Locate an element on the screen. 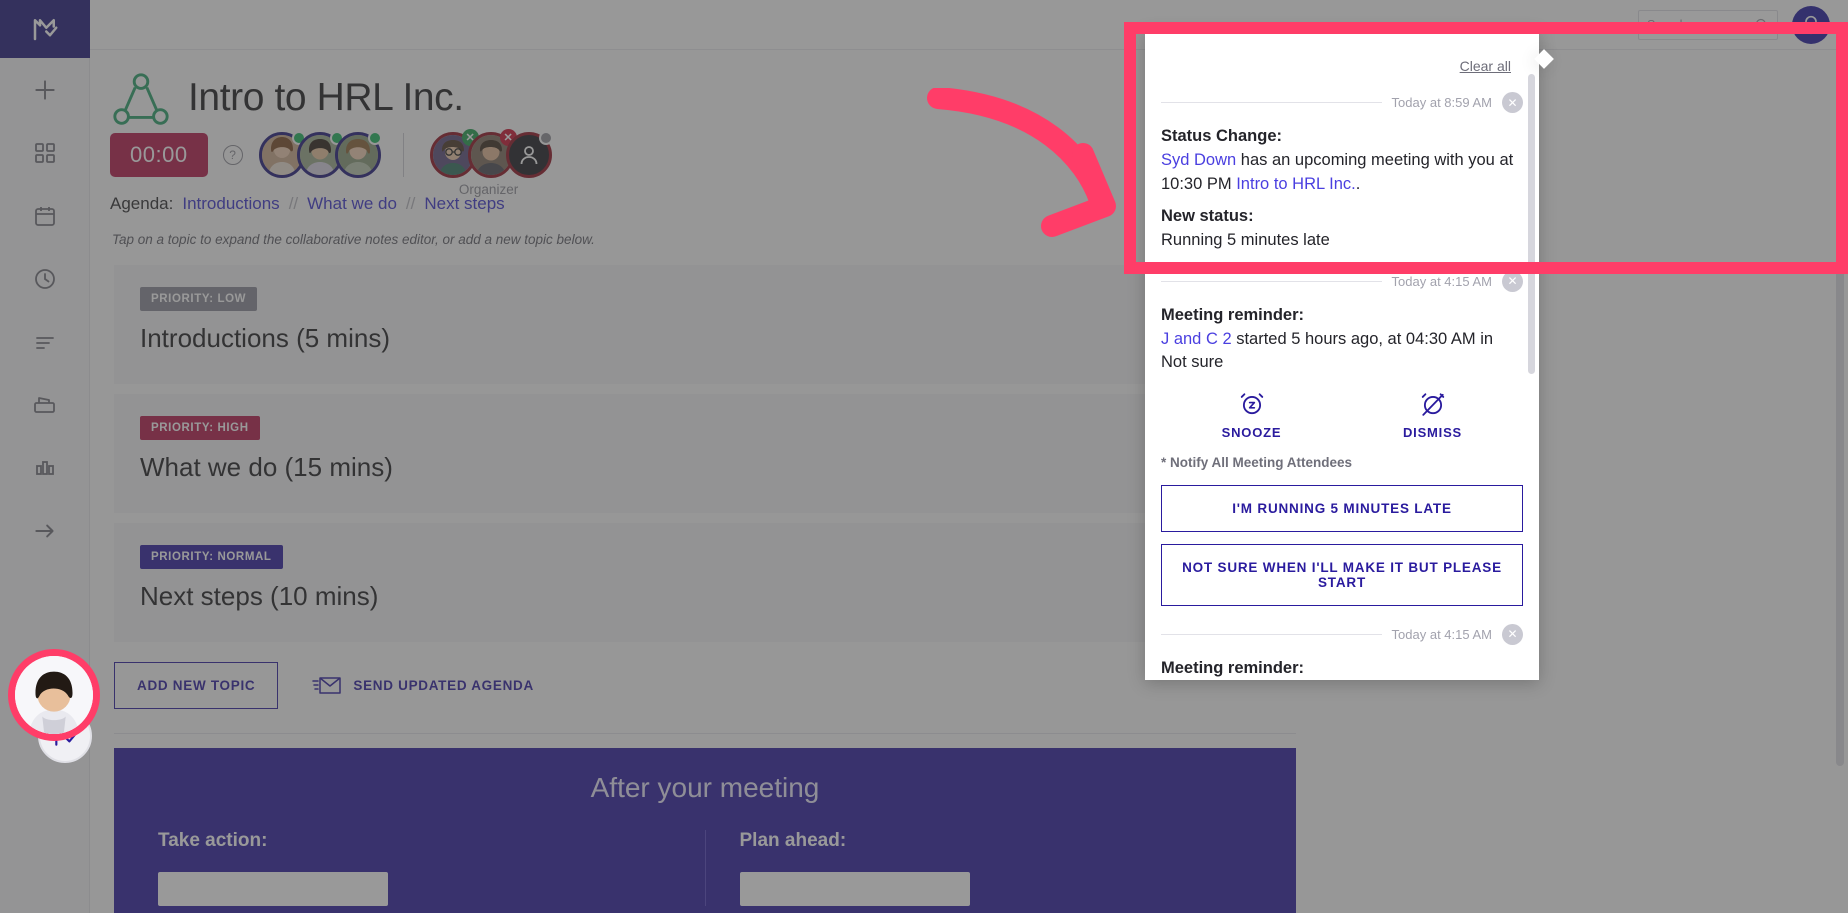 The height and width of the screenshot is (913, 1848). search-icon is located at coordinates (1761, 24).